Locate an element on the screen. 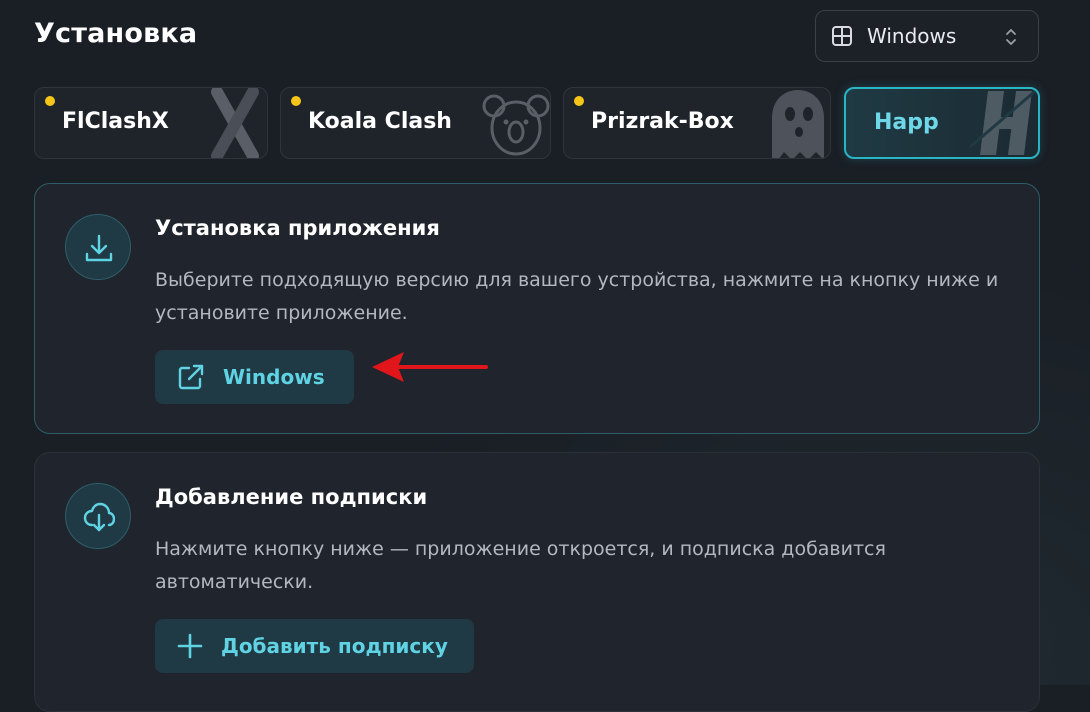 The image size is (1090, 712). cloud-download-icon is located at coordinates (99, 517).